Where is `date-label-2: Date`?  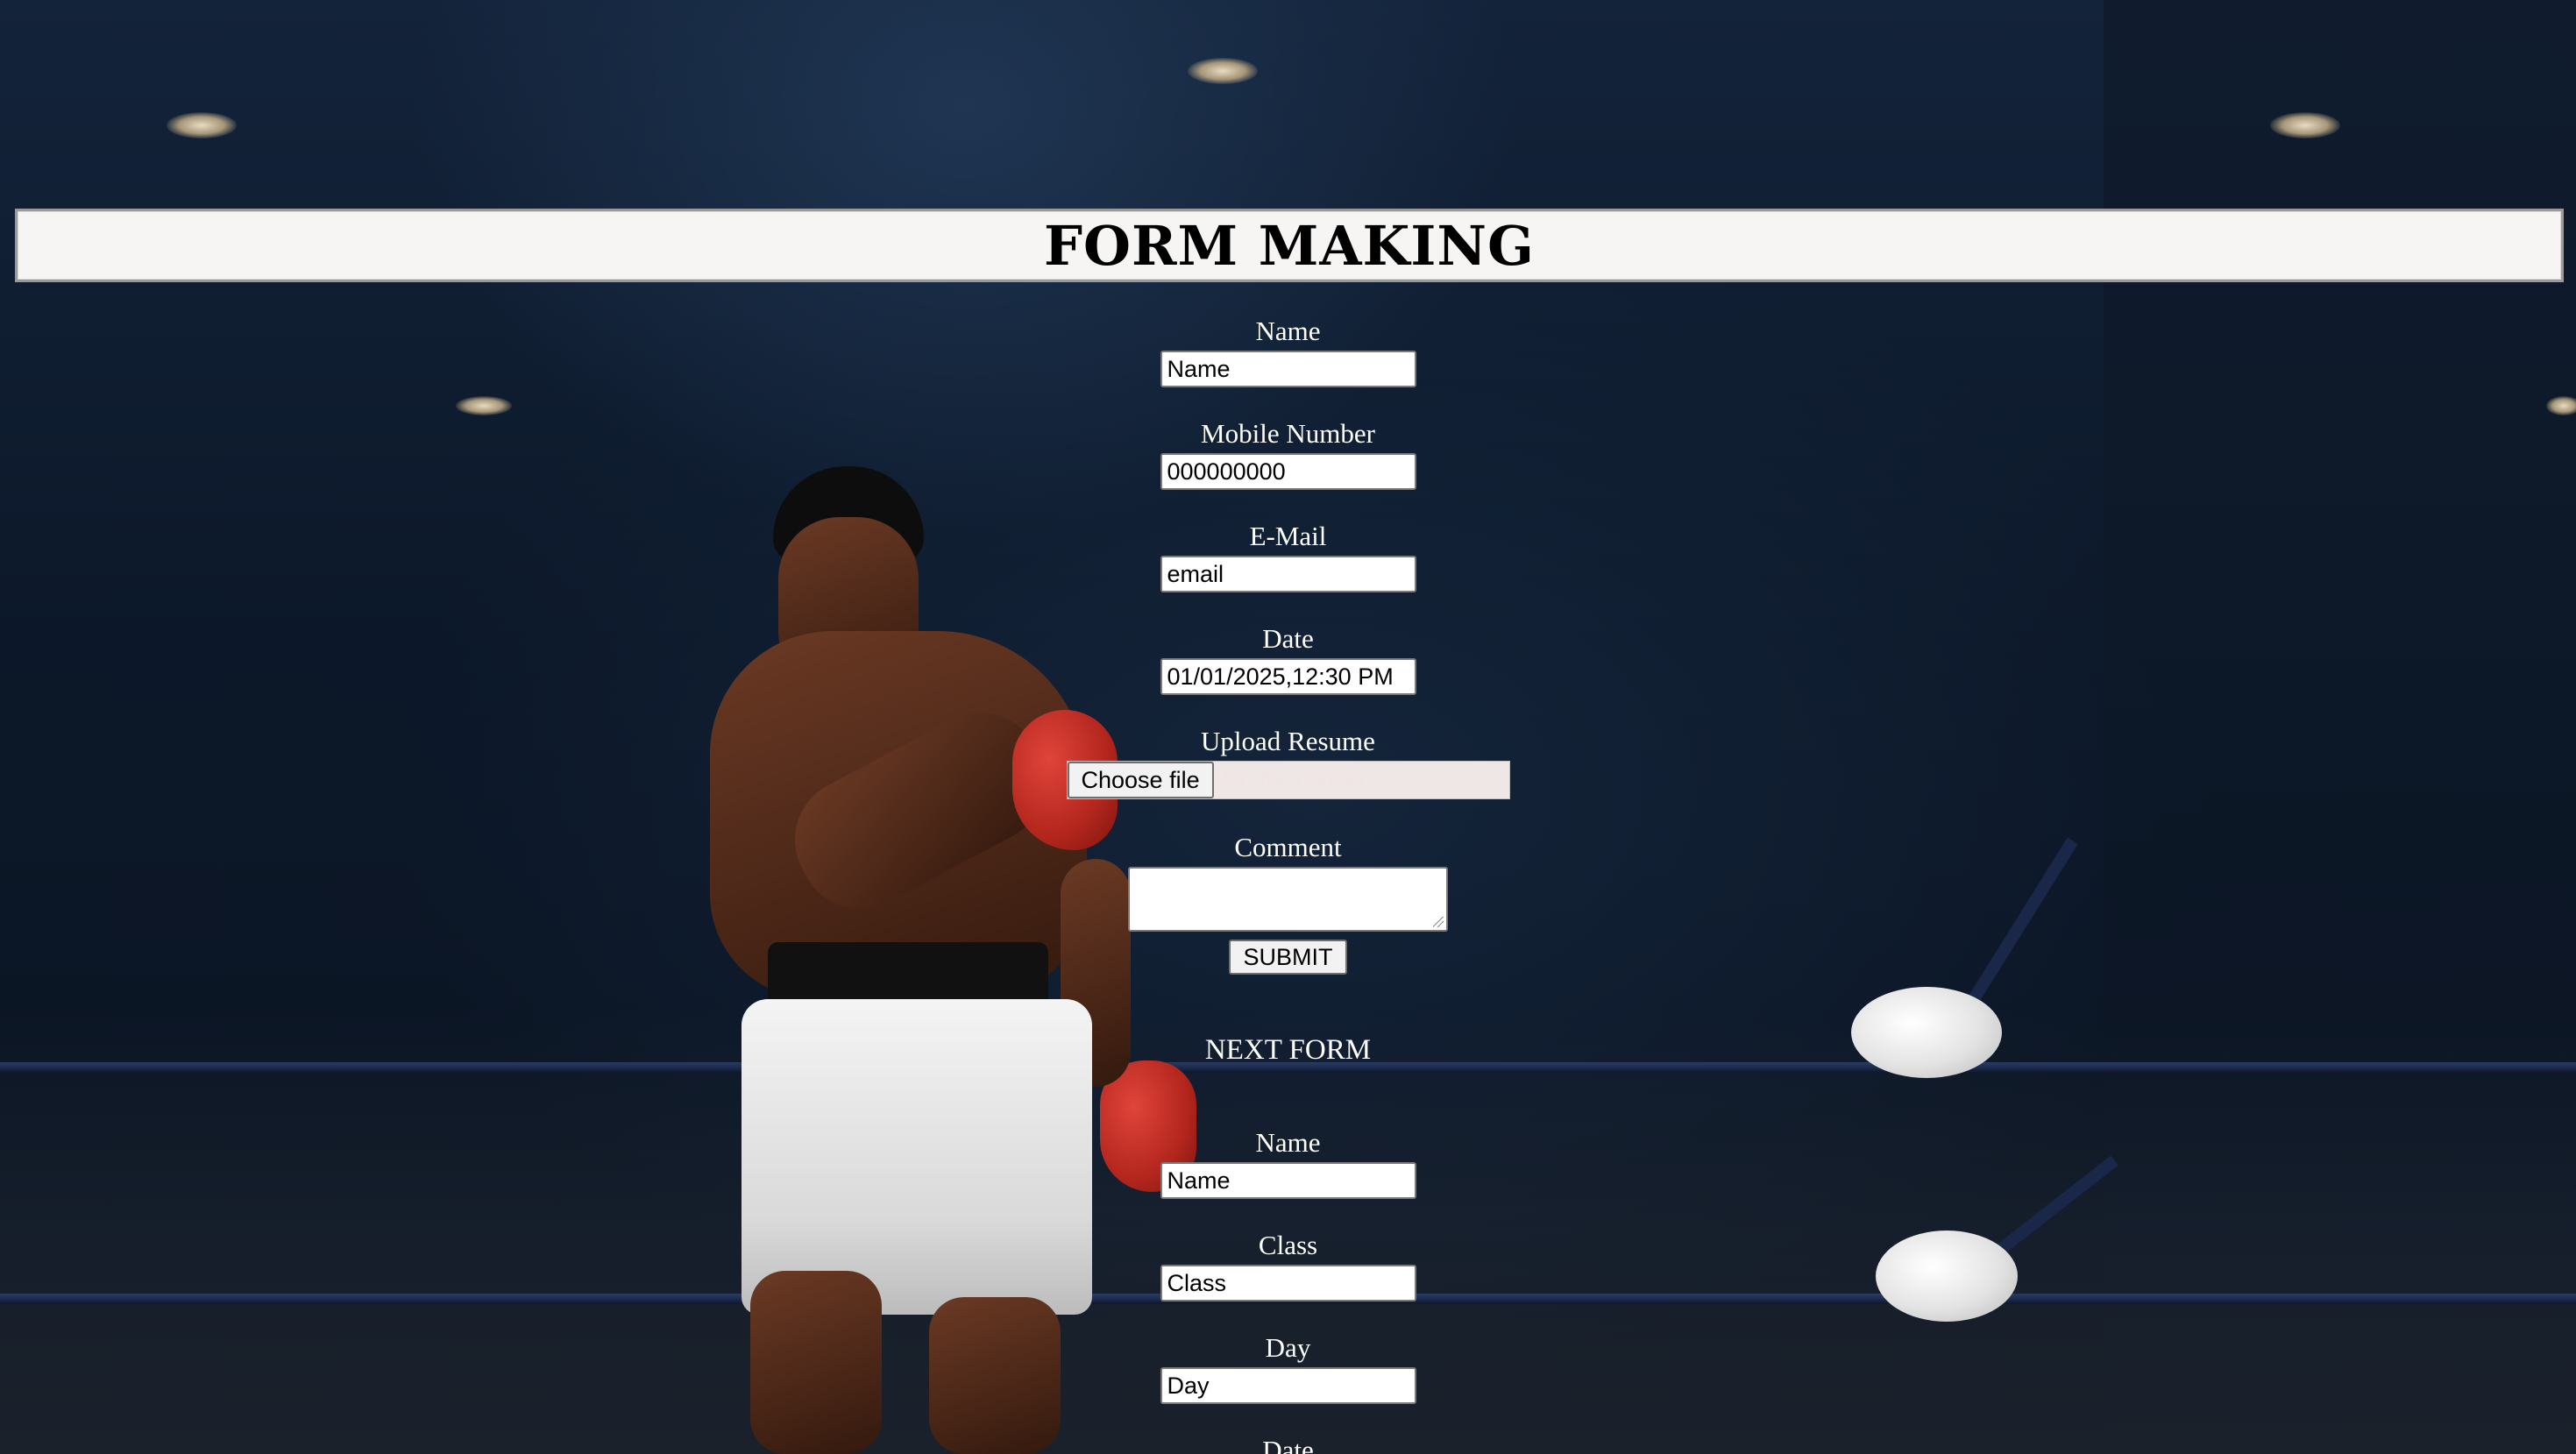 date-label-2: Date is located at coordinates (1288, 1444).